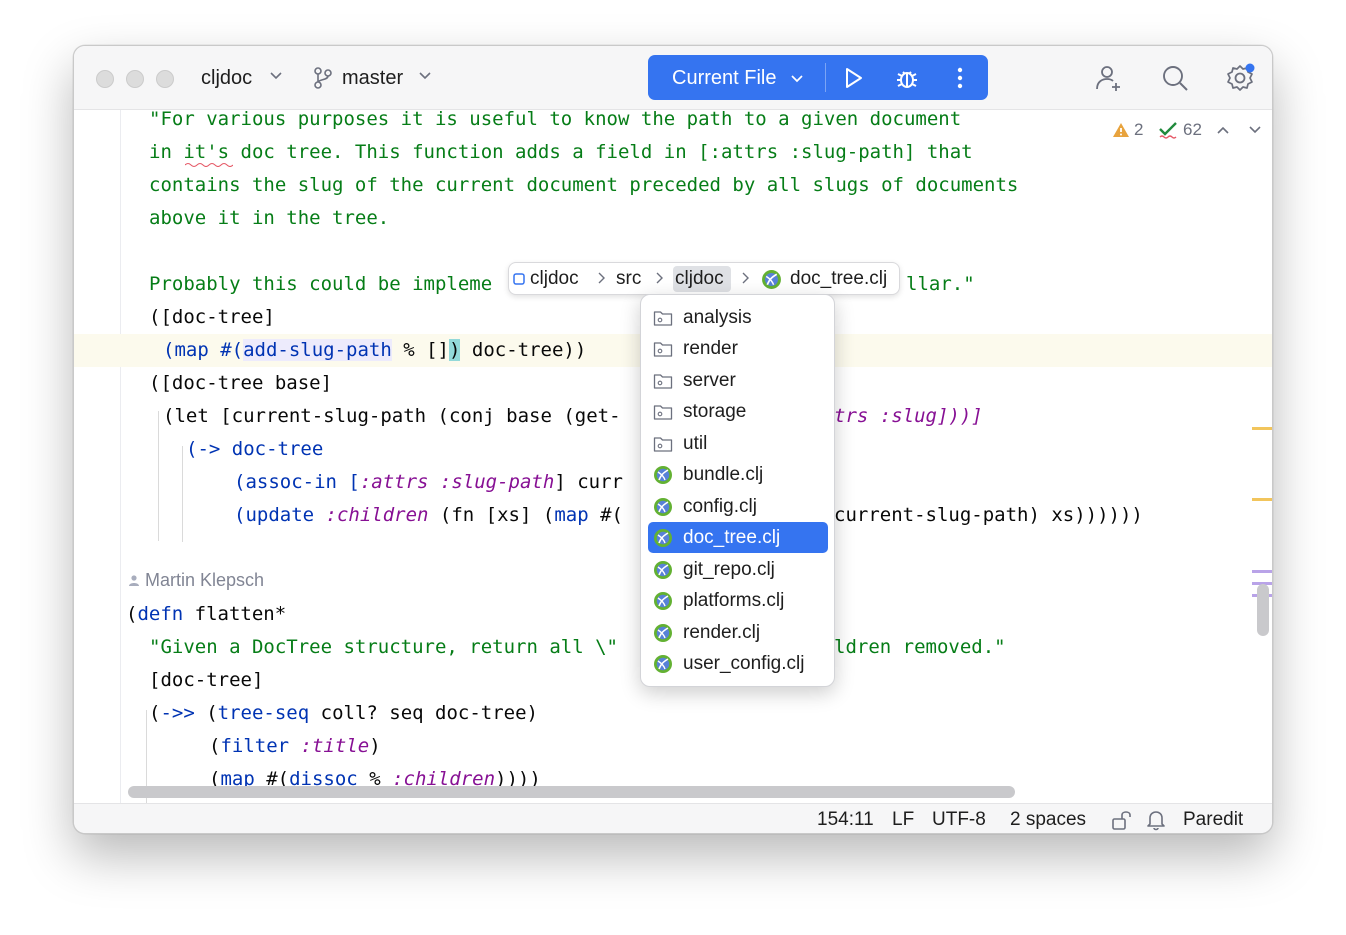  I want to click on popup-item: platforms.clj, so click(738, 600).